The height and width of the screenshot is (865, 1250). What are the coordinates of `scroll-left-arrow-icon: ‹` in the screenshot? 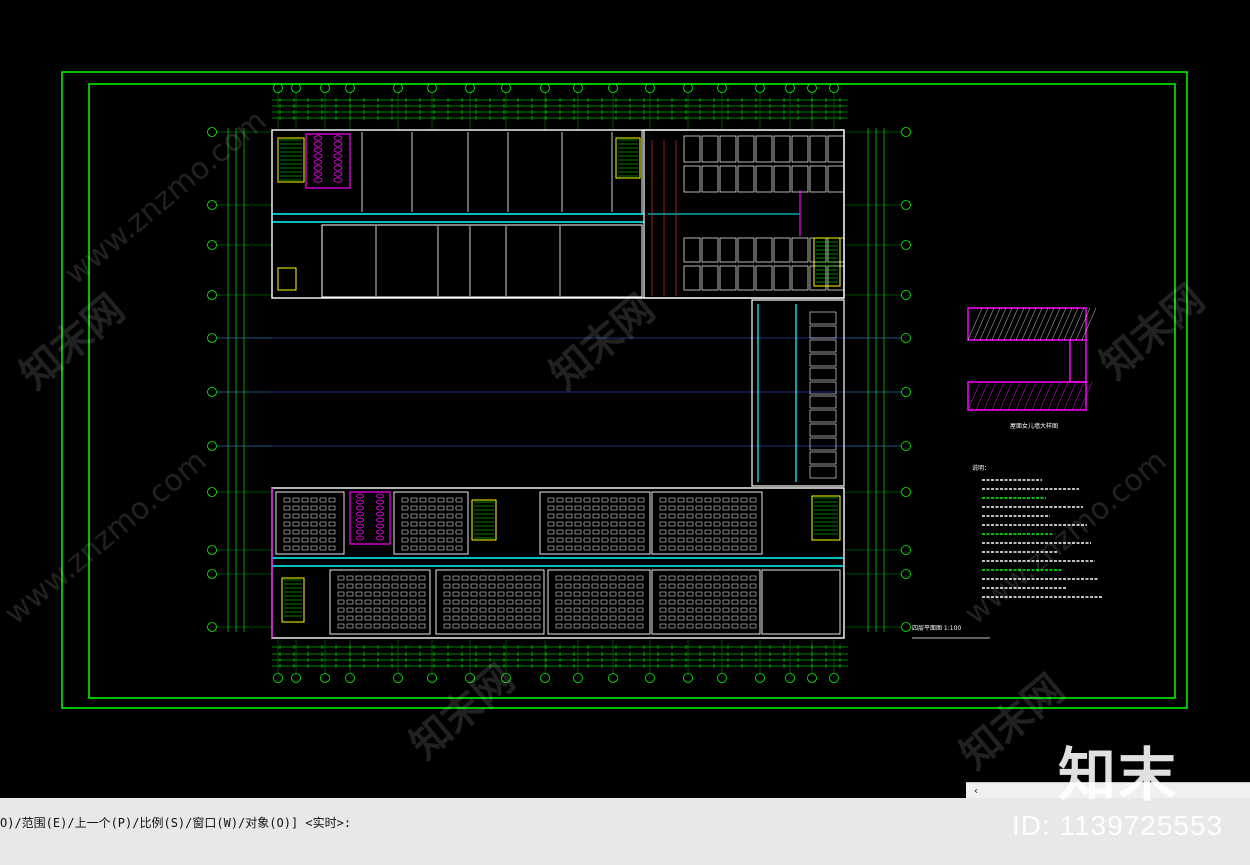 It's located at (976, 790).